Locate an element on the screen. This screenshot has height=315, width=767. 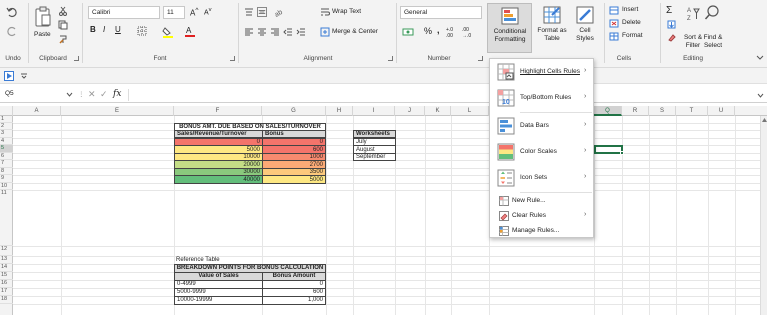
italic-icon: I is located at coordinates (104, 29).